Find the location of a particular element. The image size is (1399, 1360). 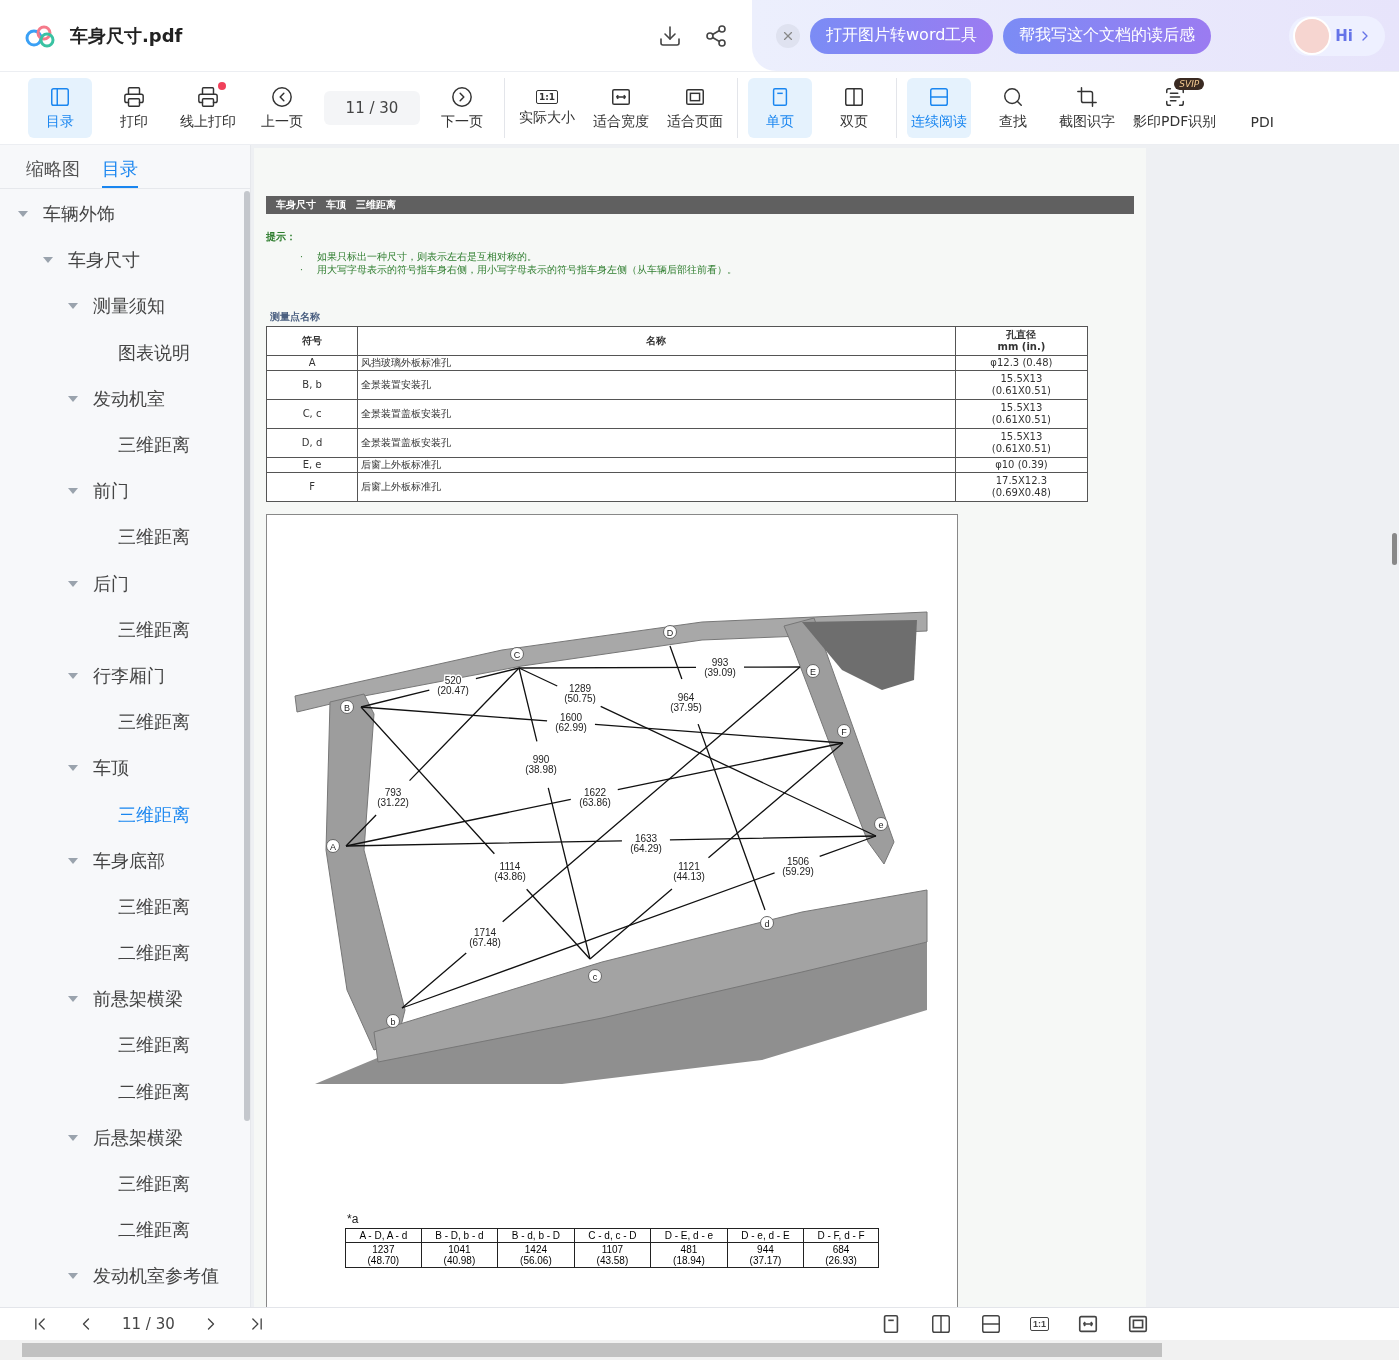

toolbar-button: 打印 is located at coordinates (134, 108).